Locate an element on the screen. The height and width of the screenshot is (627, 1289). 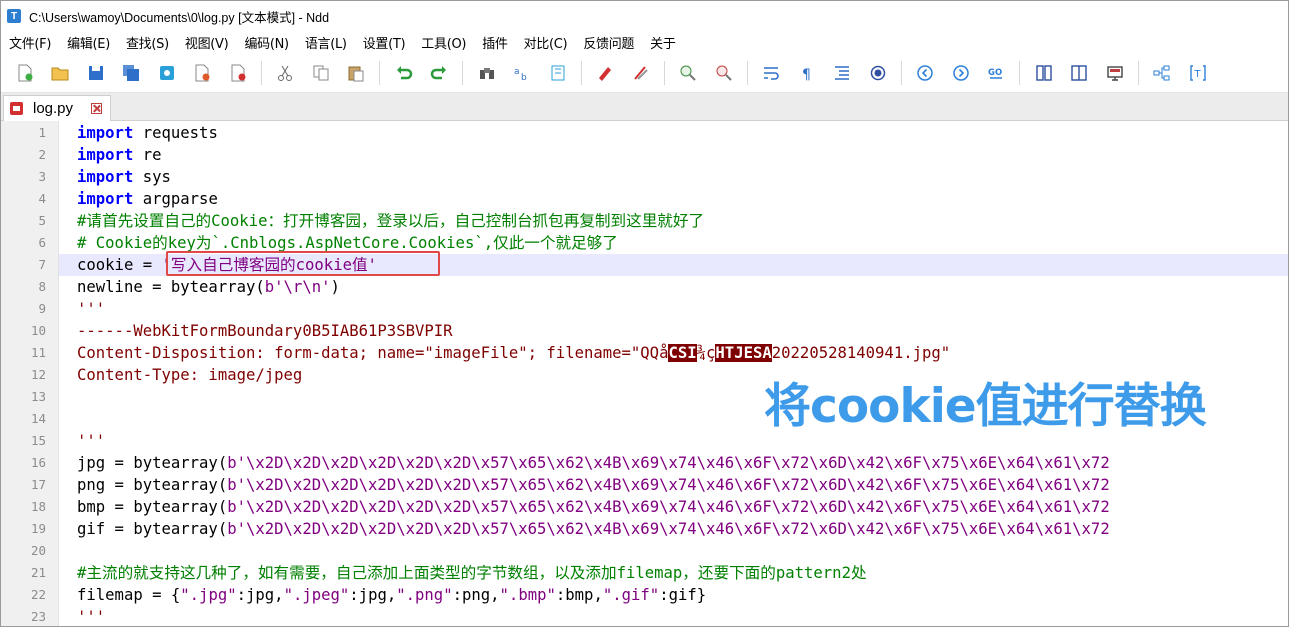
line-number: 16 is located at coordinates (38, 462).